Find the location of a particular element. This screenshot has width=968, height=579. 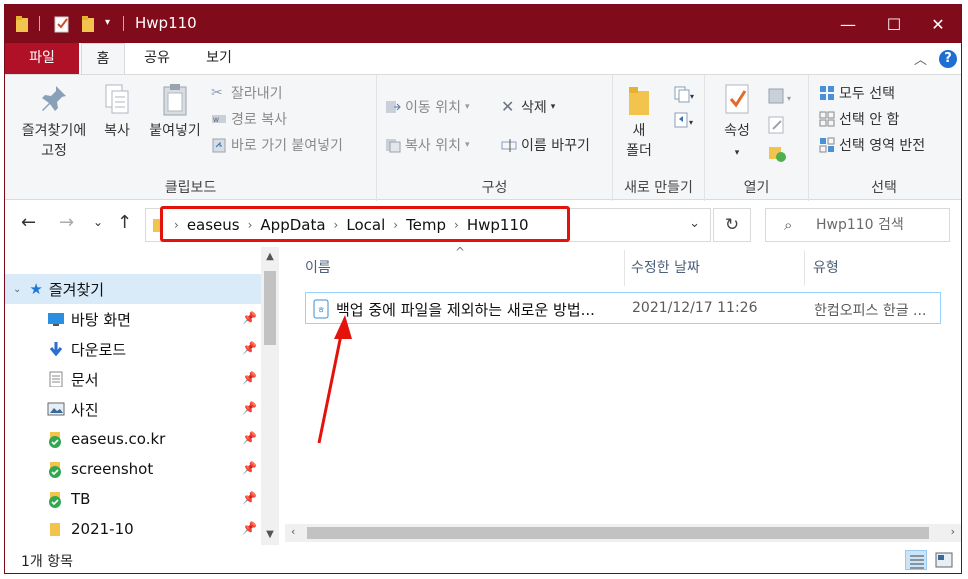

rename-icon is located at coordinates (509, 145).